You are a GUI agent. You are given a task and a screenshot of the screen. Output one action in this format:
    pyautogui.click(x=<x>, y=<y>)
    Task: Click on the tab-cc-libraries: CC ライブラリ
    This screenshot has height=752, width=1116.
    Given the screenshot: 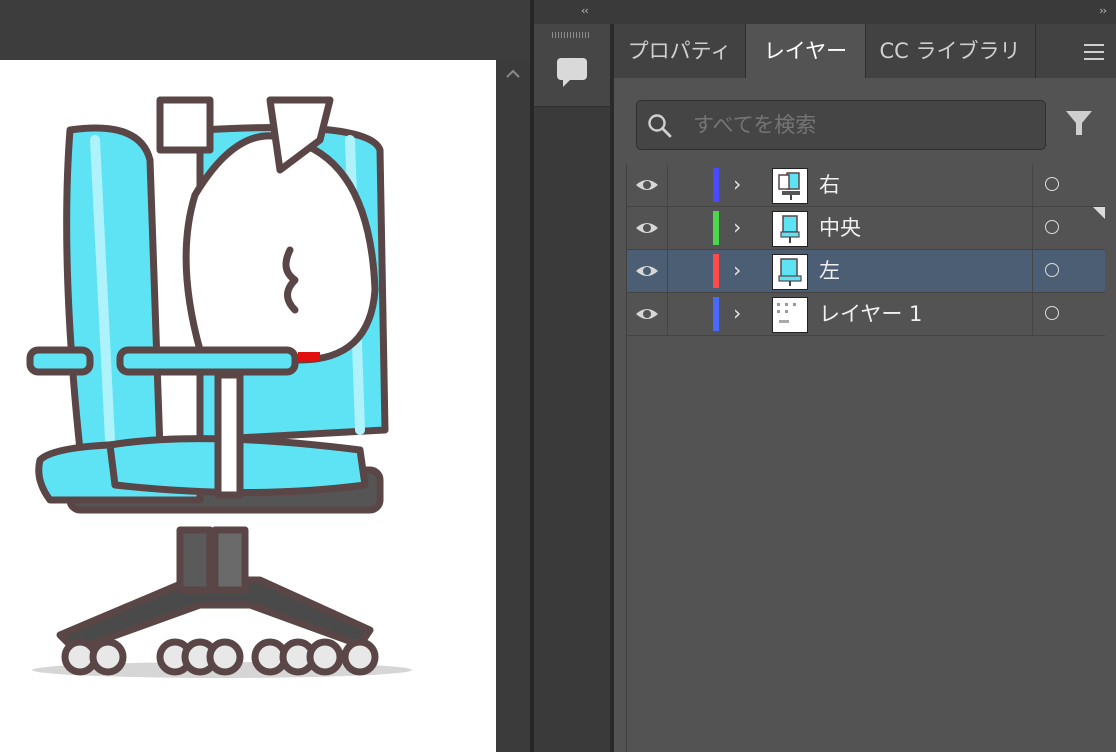 What is the action you would take?
    pyautogui.click(x=950, y=51)
    